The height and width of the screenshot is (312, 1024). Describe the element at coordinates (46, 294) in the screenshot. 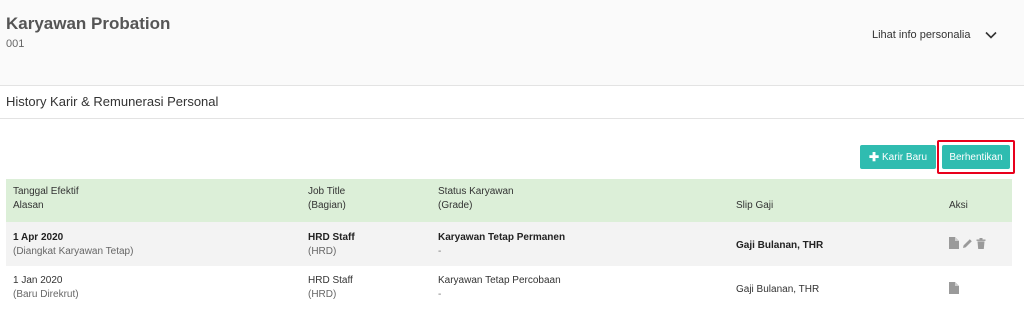

I see `row-reason: (Baru Direkrut)` at that location.